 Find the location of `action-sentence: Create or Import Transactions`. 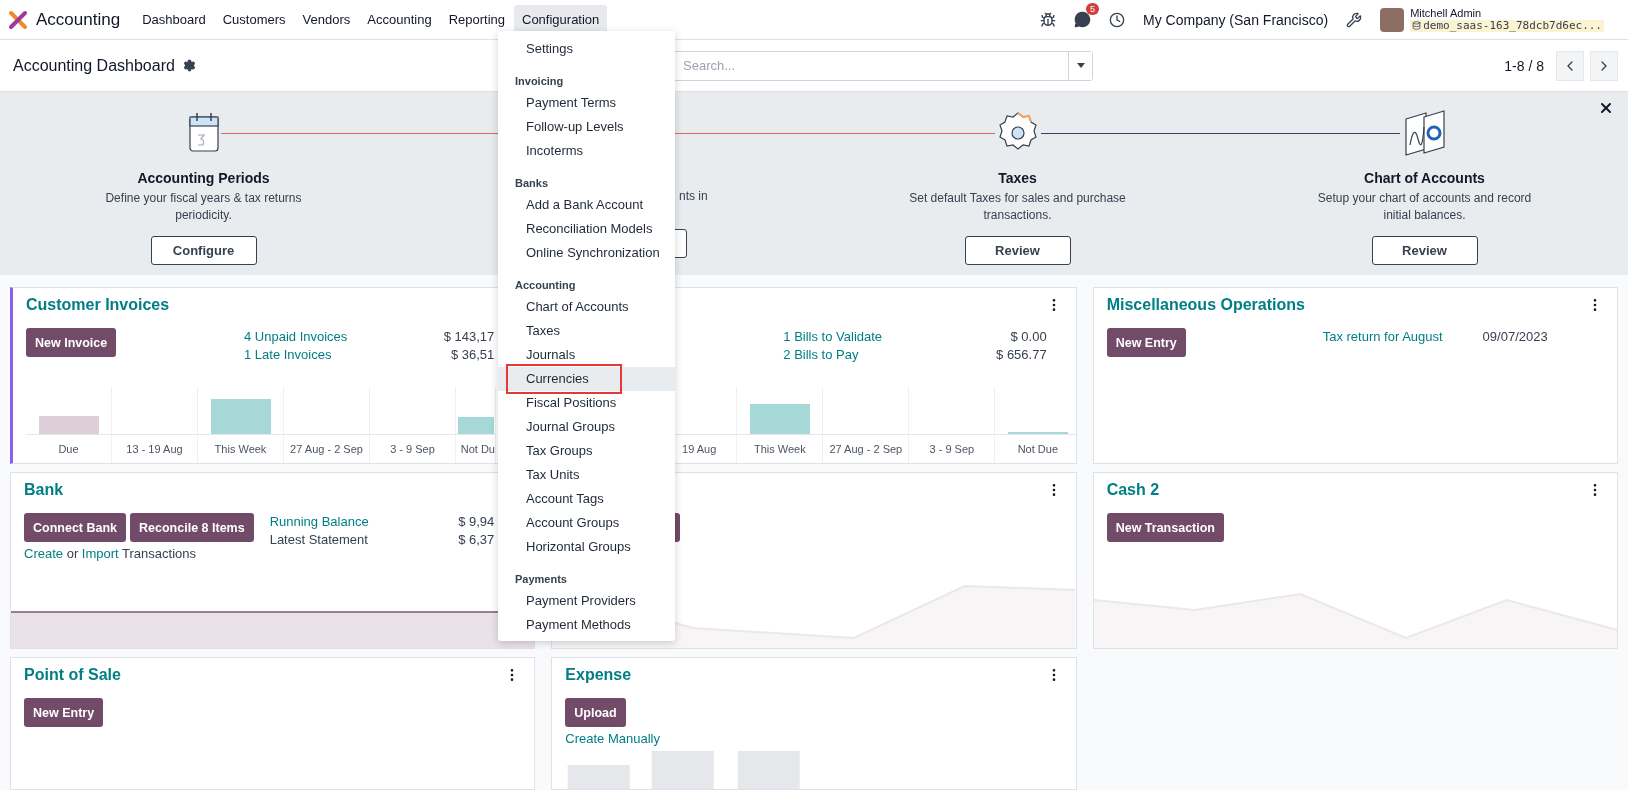

action-sentence: Create or Import Transactions is located at coordinates (110, 553).